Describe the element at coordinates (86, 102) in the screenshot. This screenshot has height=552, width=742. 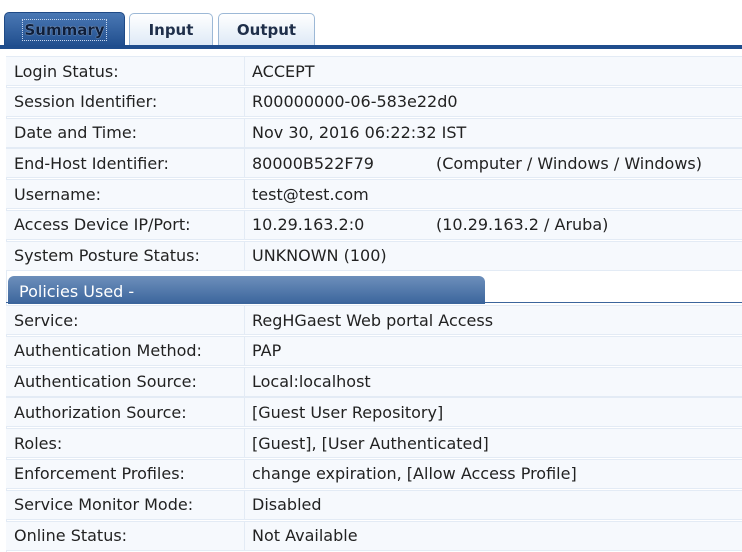
I see `row-label: Session Identifier:` at that location.